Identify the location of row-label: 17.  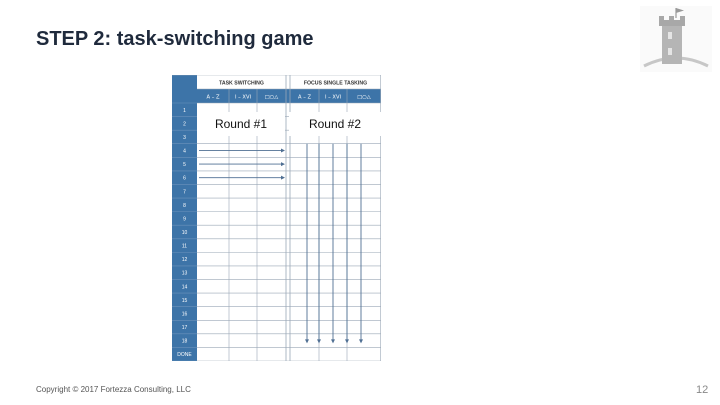
(185, 328).